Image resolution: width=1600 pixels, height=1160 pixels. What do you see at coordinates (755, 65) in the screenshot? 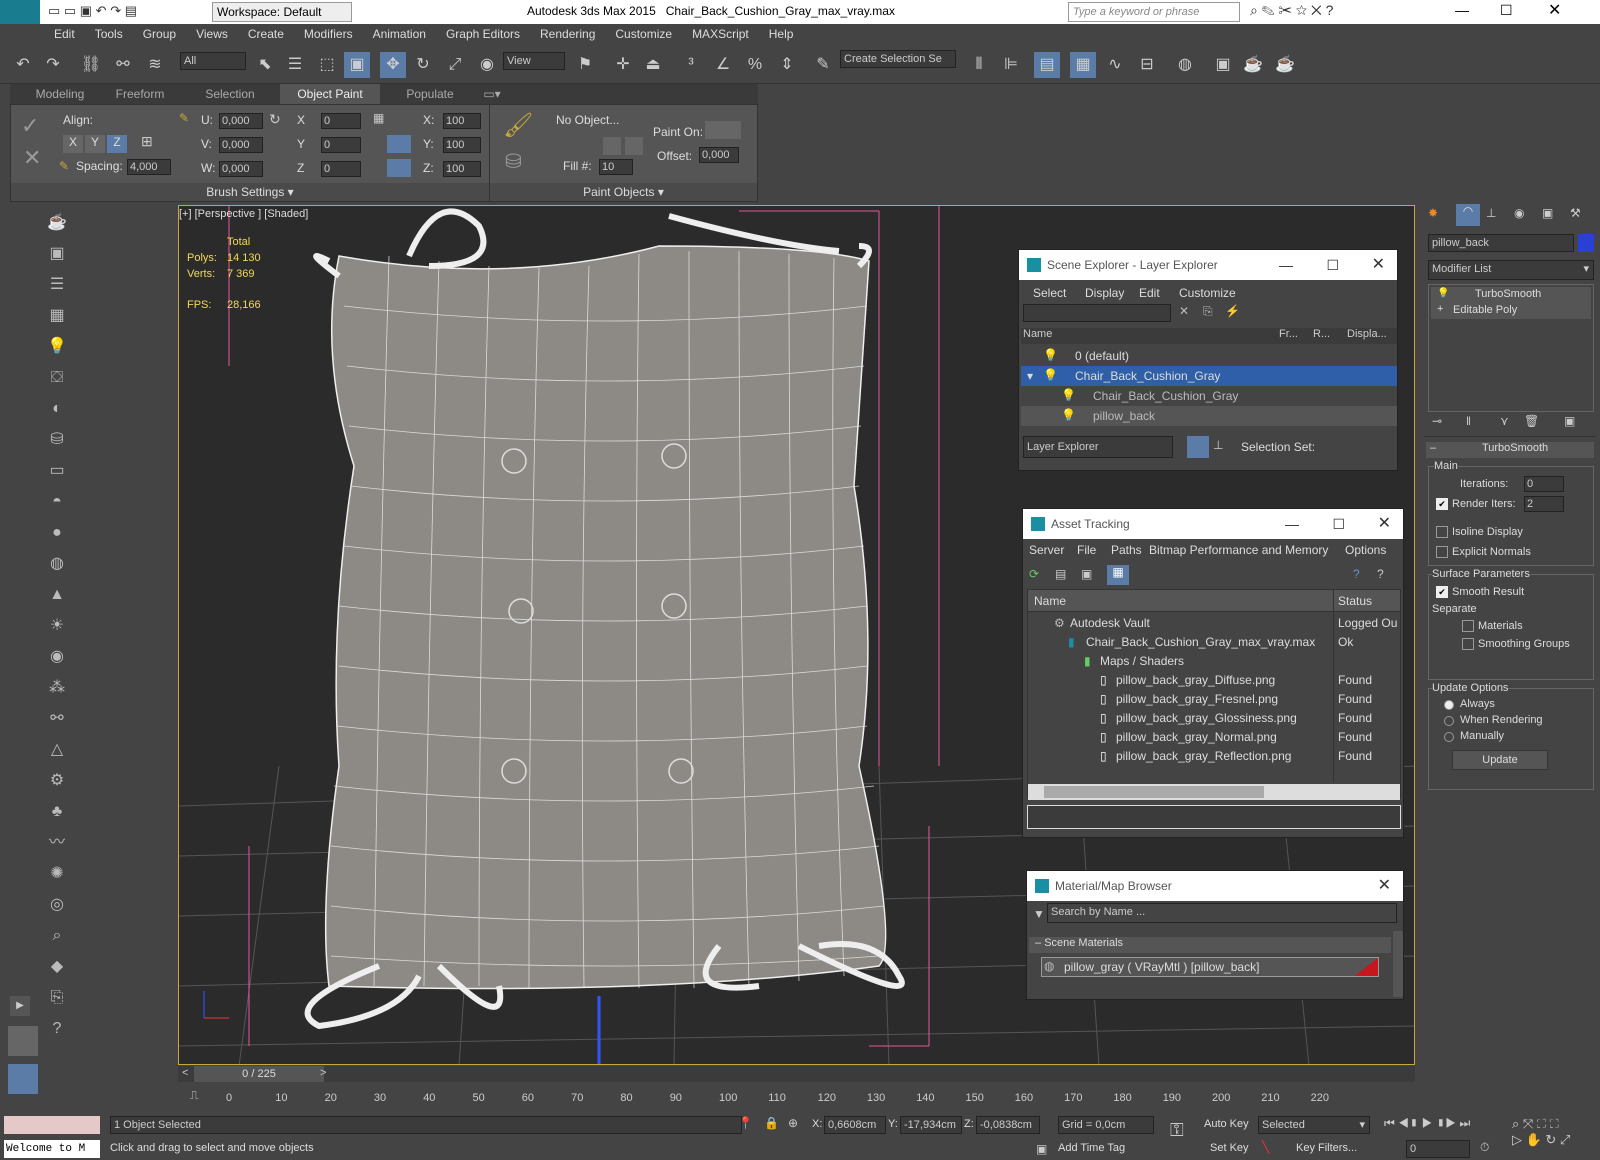
I see `percent-snap-icon: %` at bounding box center [755, 65].